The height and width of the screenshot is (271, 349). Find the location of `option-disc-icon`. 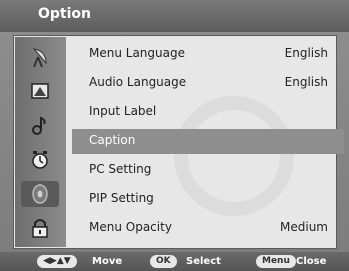

option-disc-icon is located at coordinates (40, 194).